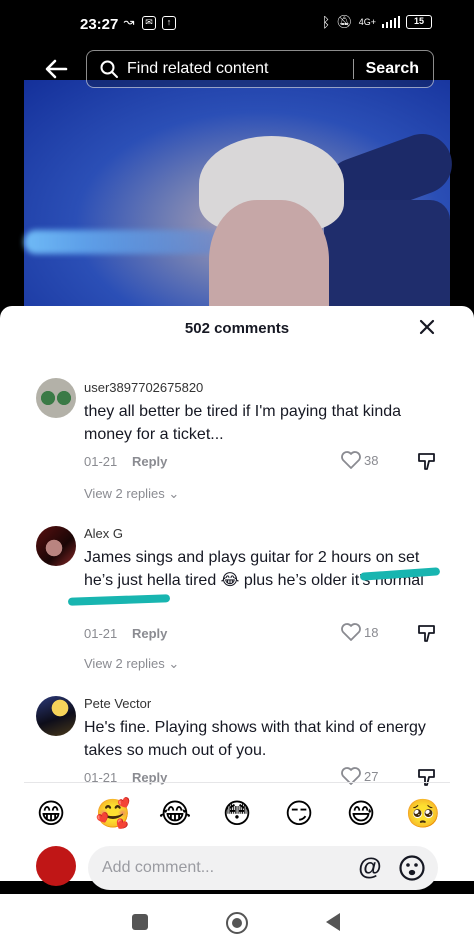 This screenshot has width=474, height=950. What do you see at coordinates (103, 533) in the screenshot?
I see `comment-username: Alex G` at bounding box center [103, 533].